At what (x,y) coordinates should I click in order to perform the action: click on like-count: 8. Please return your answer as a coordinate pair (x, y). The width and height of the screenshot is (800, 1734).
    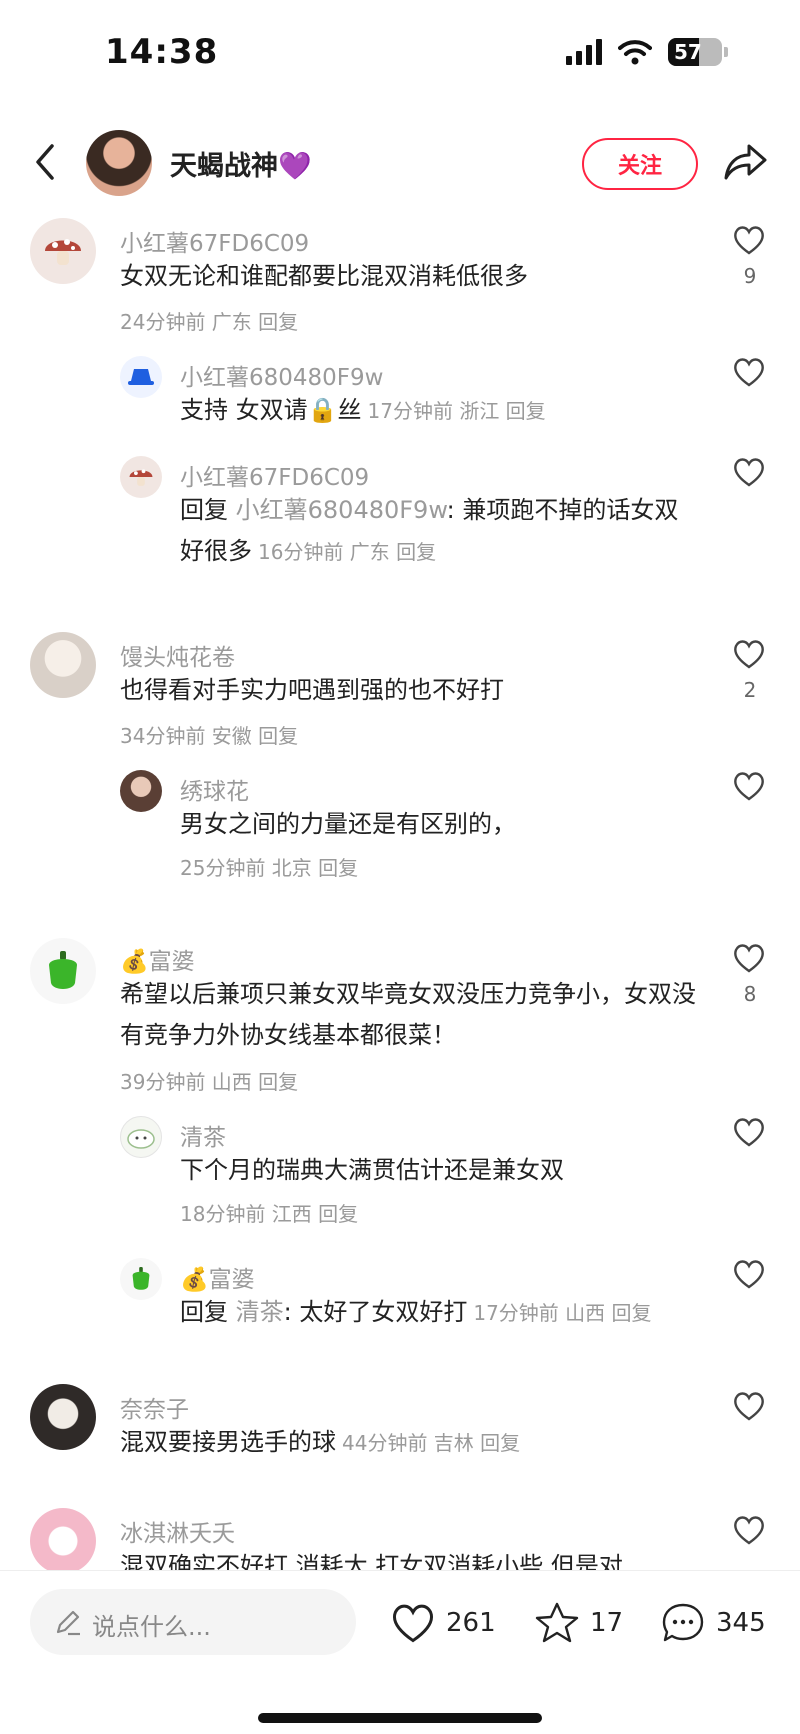
    Looking at the image, I should click on (750, 994).